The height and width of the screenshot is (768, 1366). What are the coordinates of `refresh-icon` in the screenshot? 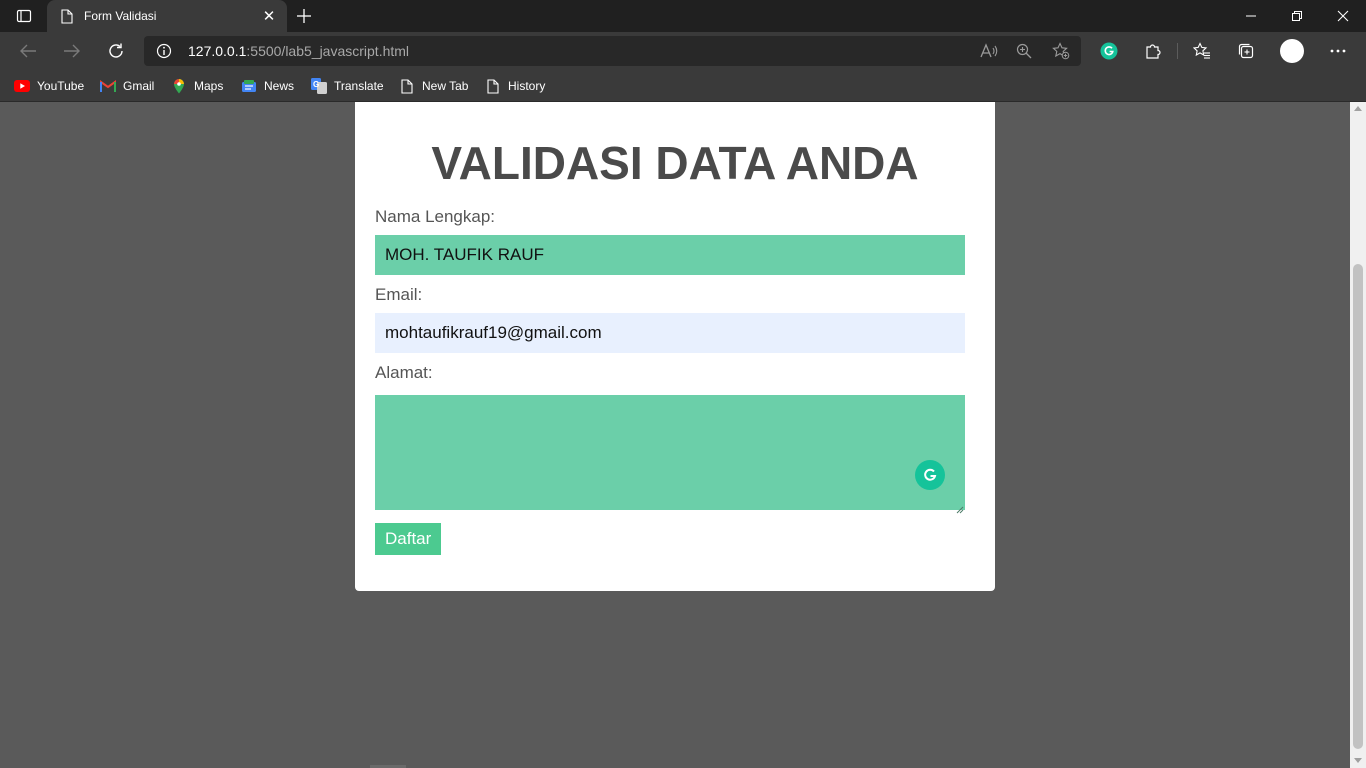 It's located at (116, 51).